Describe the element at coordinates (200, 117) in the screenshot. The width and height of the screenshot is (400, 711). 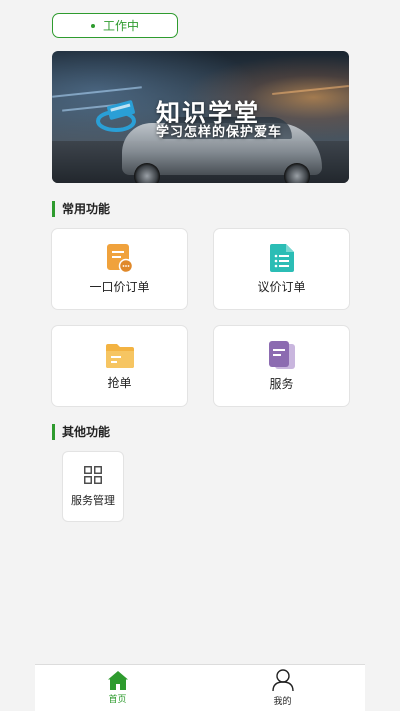
I see `knowledge-banner: 知识学堂 学习怎样的保护爱车` at that location.